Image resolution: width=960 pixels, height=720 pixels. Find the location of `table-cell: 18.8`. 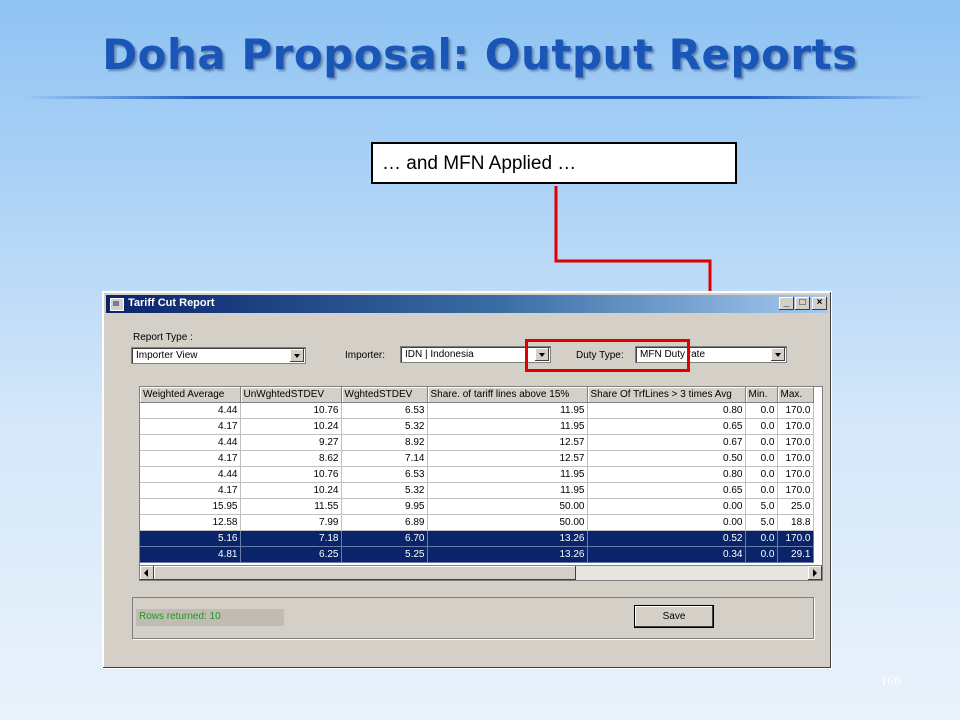

table-cell: 18.8 is located at coordinates (795, 522).